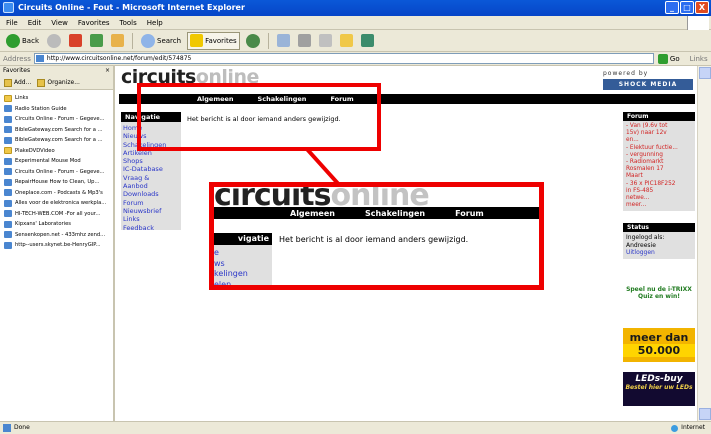 Image resolution: width=711 pixels, height=434 pixels. What do you see at coordinates (161, 41) in the screenshot?
I see `search-button: Search` at bounding box center [161, 41].